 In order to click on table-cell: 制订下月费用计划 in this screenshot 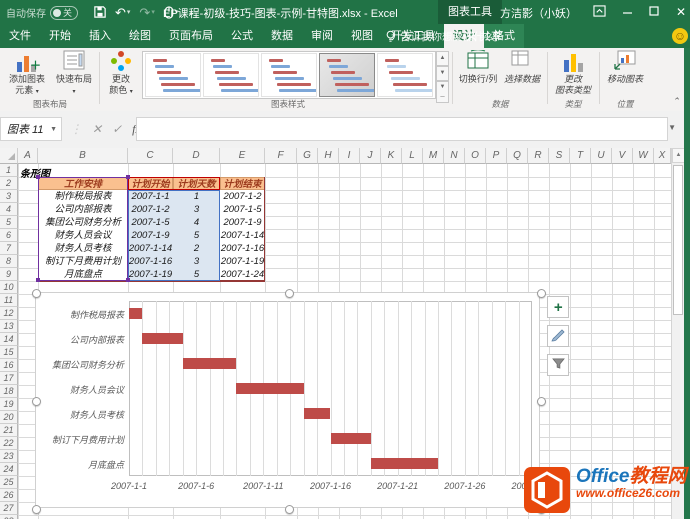, I will do `click(83, 261)`.